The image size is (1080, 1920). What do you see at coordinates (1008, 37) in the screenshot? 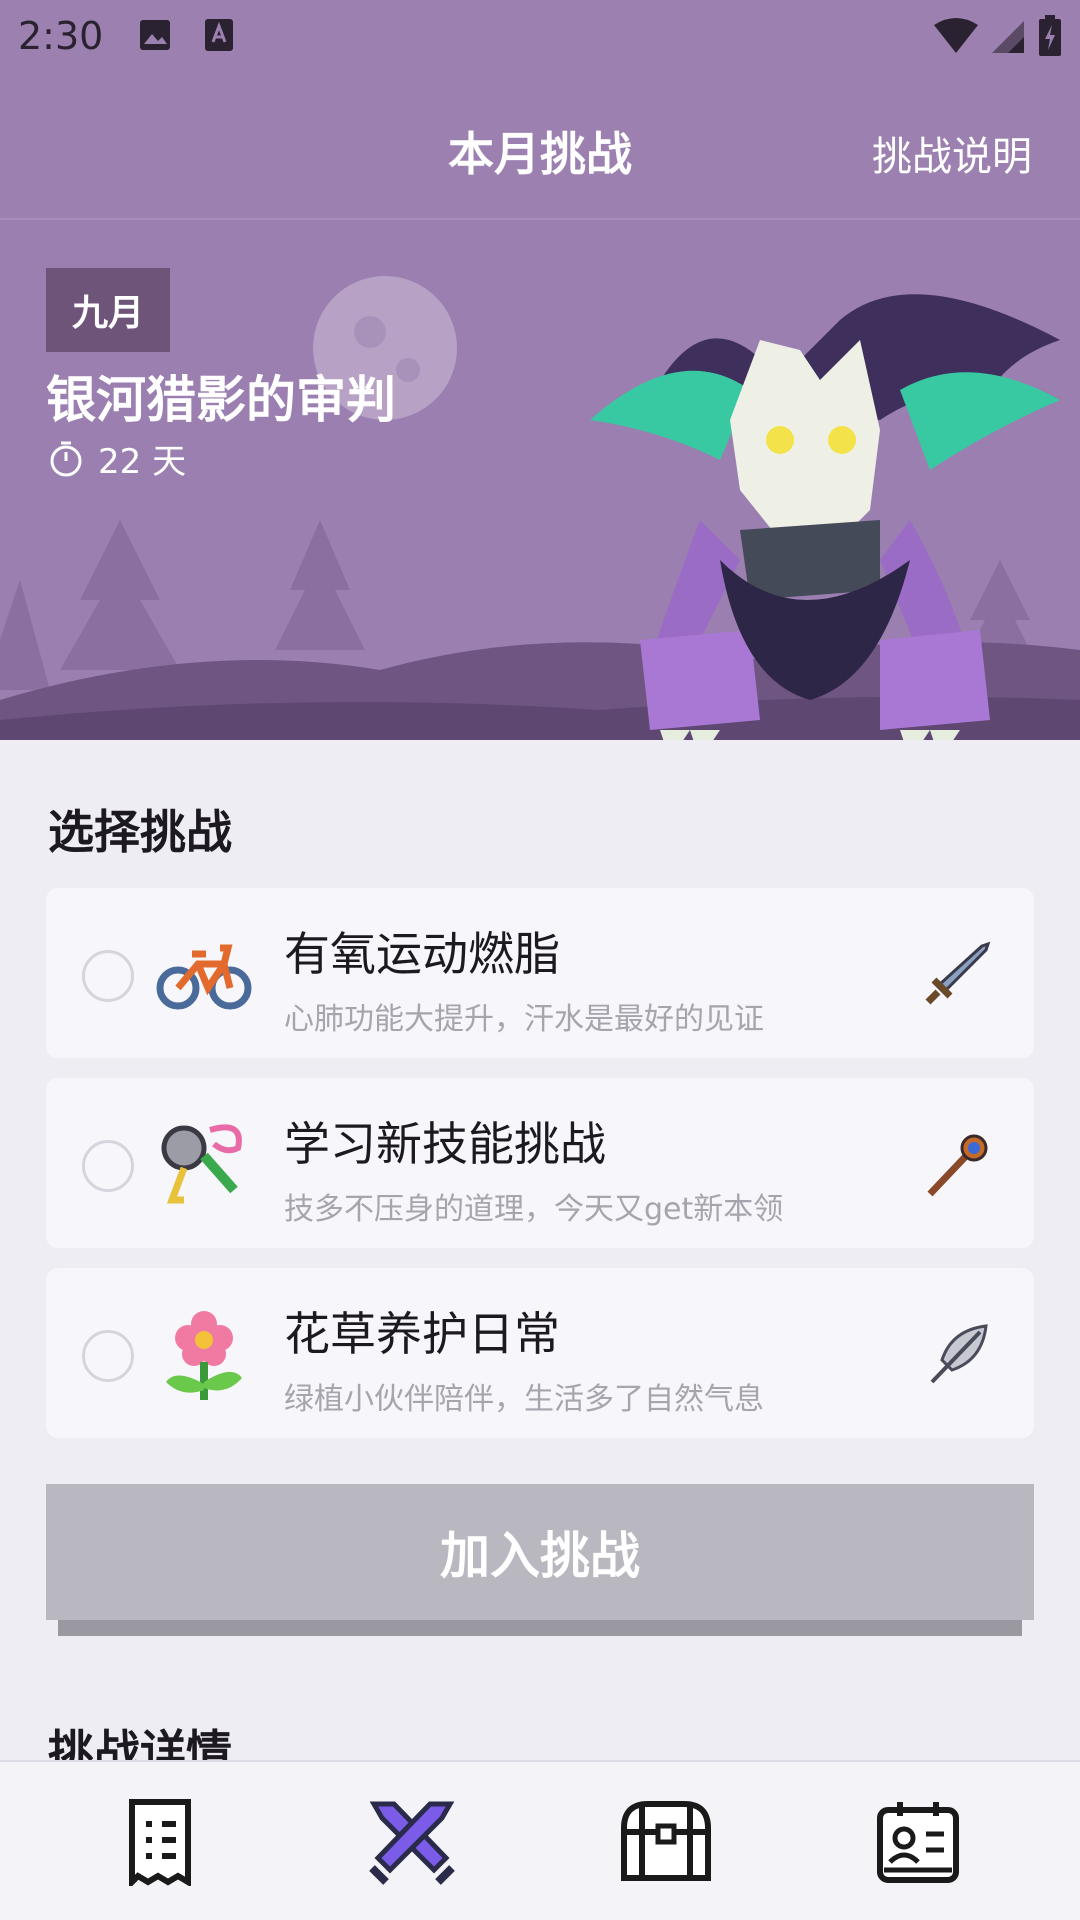
I see `cellular-signal-icon` at bounding box center [1008, 37].